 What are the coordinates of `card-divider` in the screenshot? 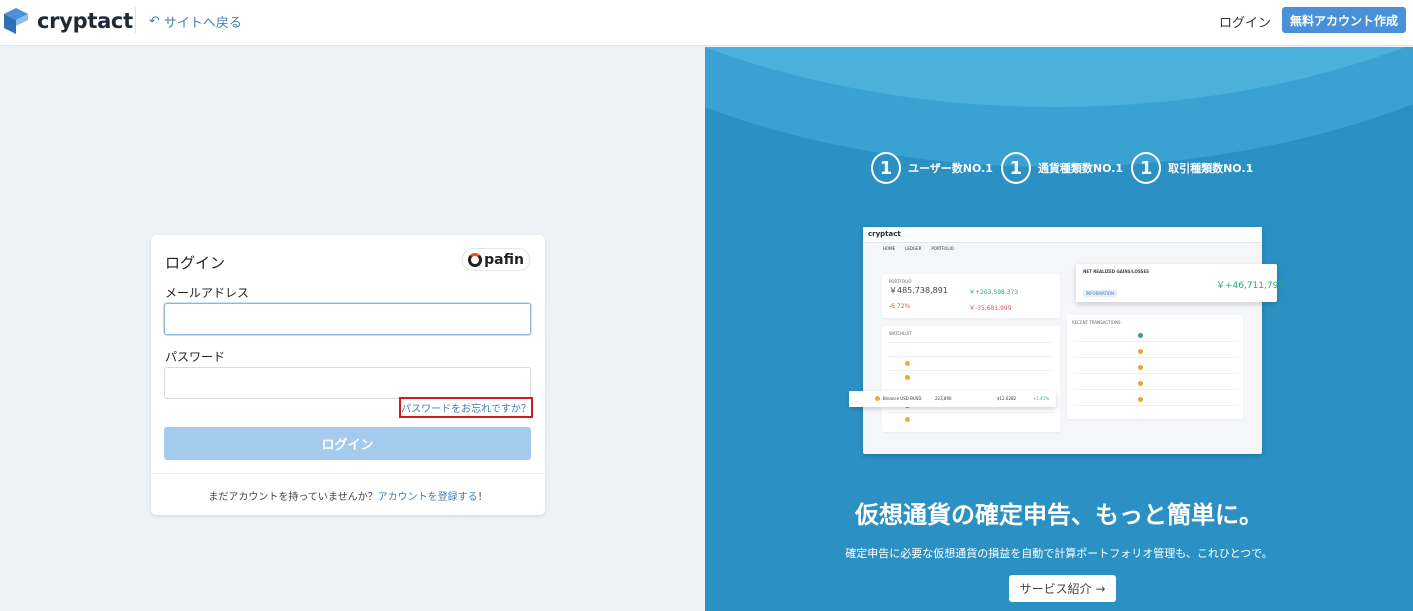 It's located at (348, 473).